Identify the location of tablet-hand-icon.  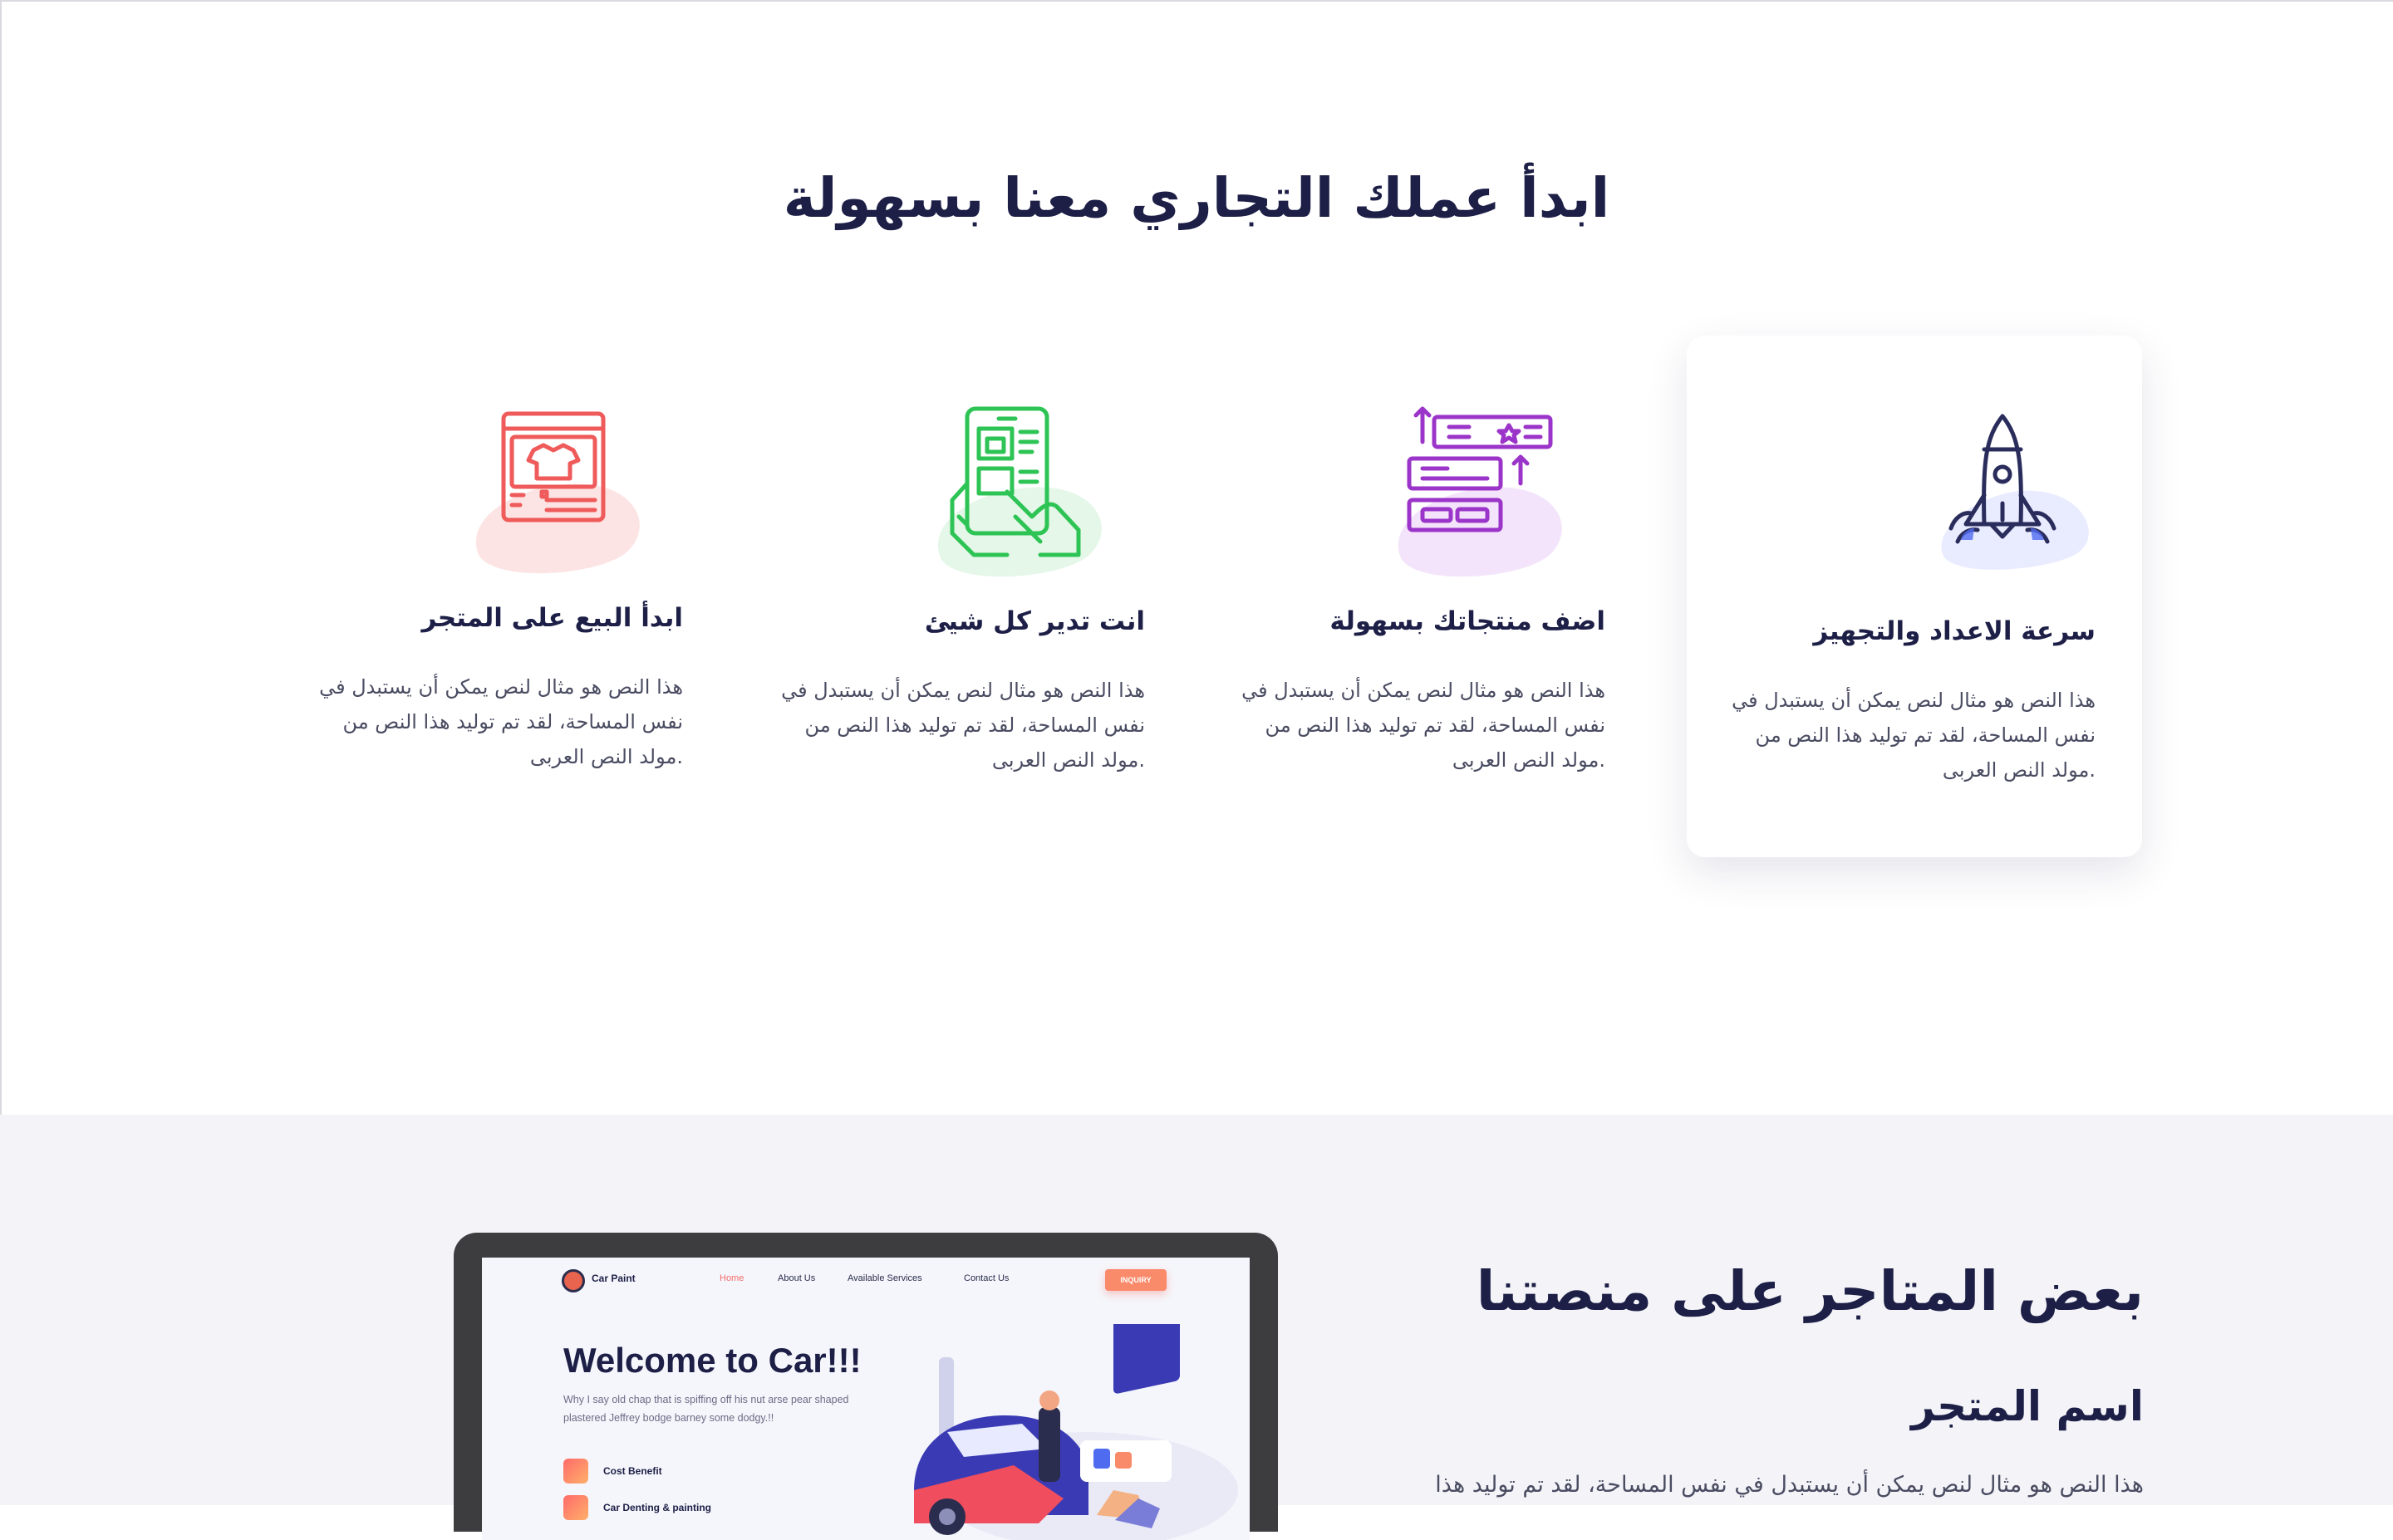
(1015, 491).